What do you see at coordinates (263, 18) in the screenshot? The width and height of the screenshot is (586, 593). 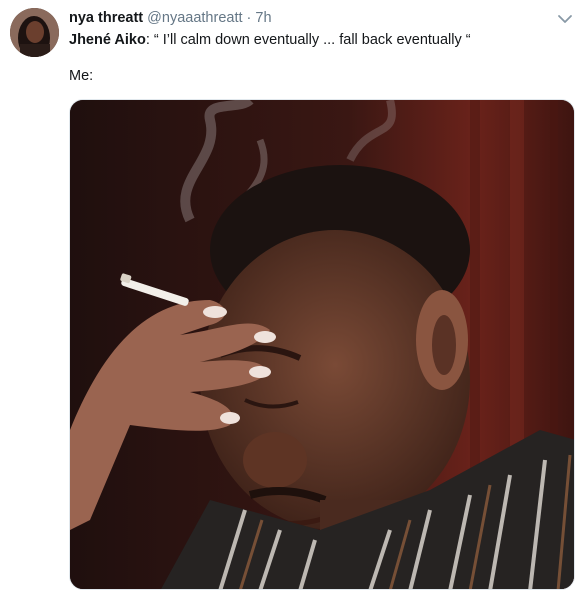 I see `timestamp: 7h` at bounding box center [263, 18].